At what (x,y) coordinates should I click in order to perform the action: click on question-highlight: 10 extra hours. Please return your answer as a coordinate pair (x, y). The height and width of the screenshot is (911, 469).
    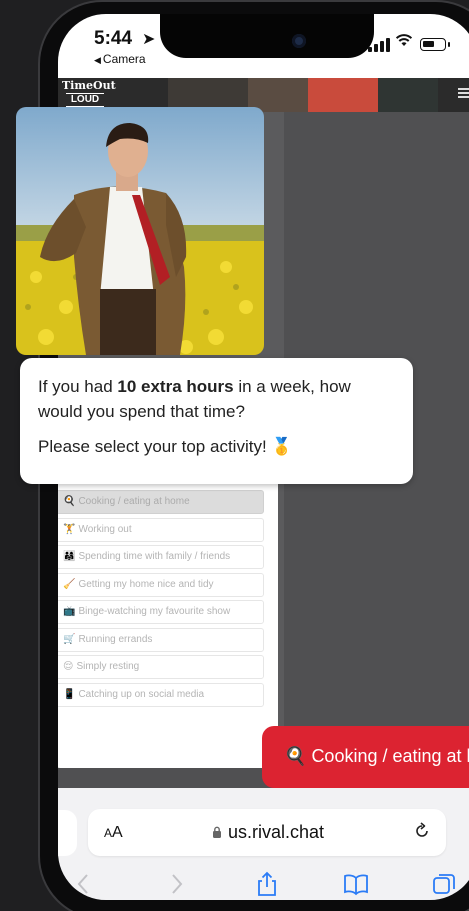
    Looking at the image, I should click on (175, 386).